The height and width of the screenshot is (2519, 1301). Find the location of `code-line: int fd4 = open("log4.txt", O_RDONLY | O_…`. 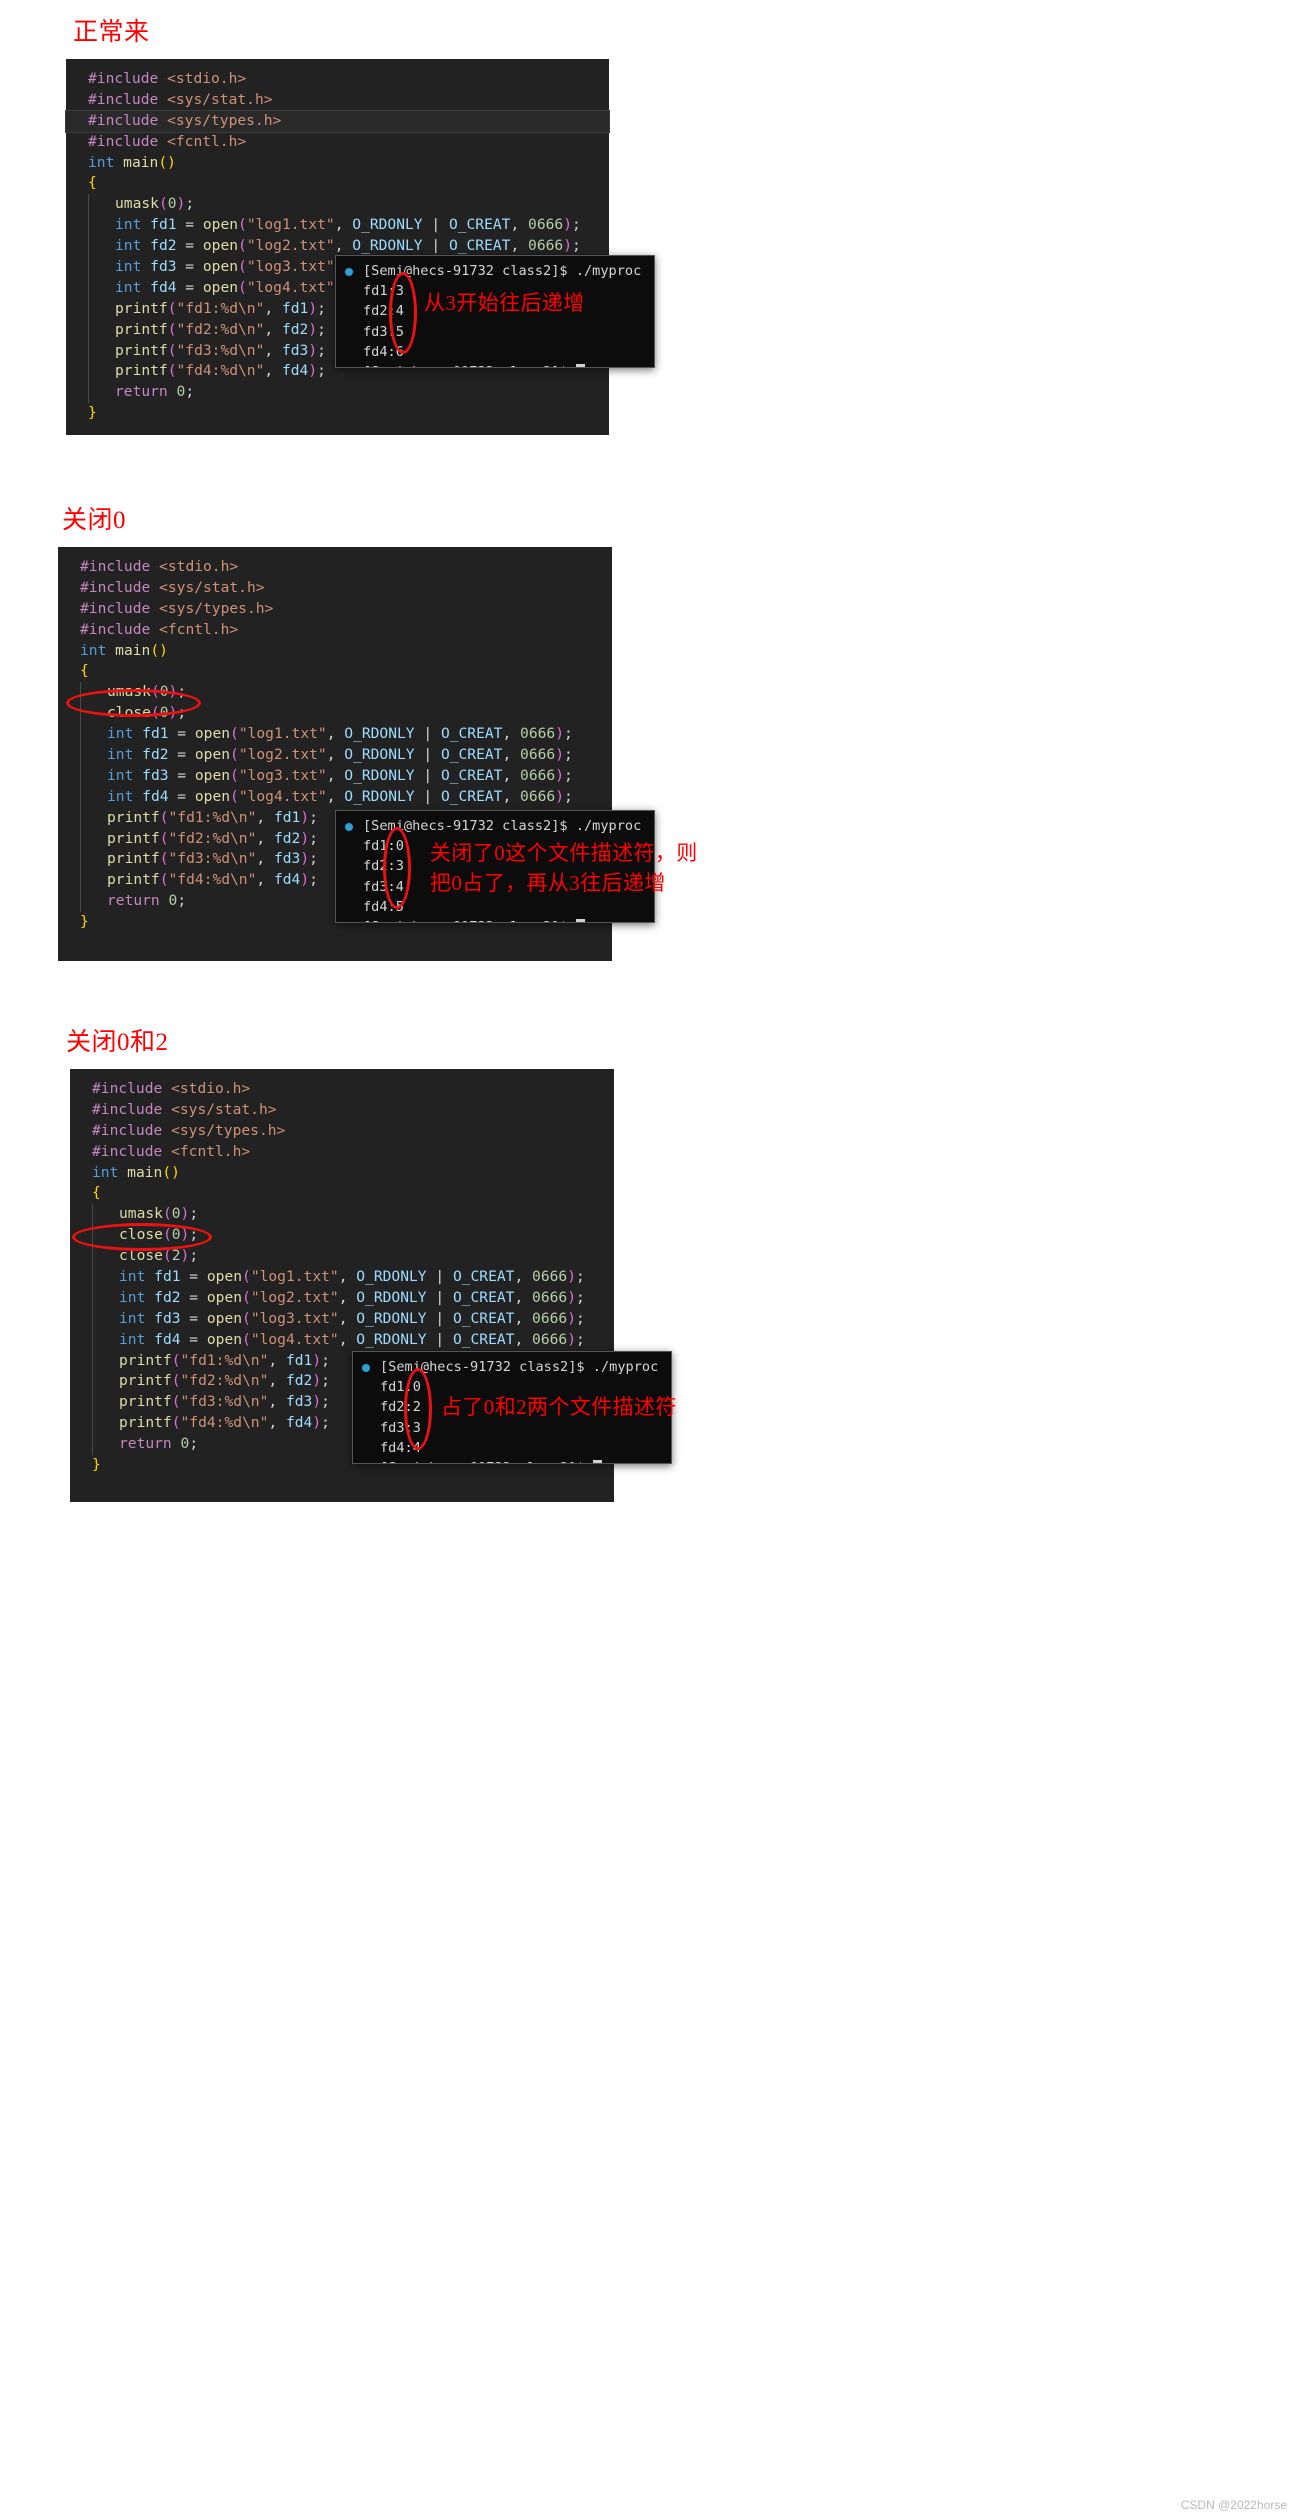

code-line: int fd4 = open("log4.txt", O_RDONLY | O_… is located at coordinates (342, 1340).